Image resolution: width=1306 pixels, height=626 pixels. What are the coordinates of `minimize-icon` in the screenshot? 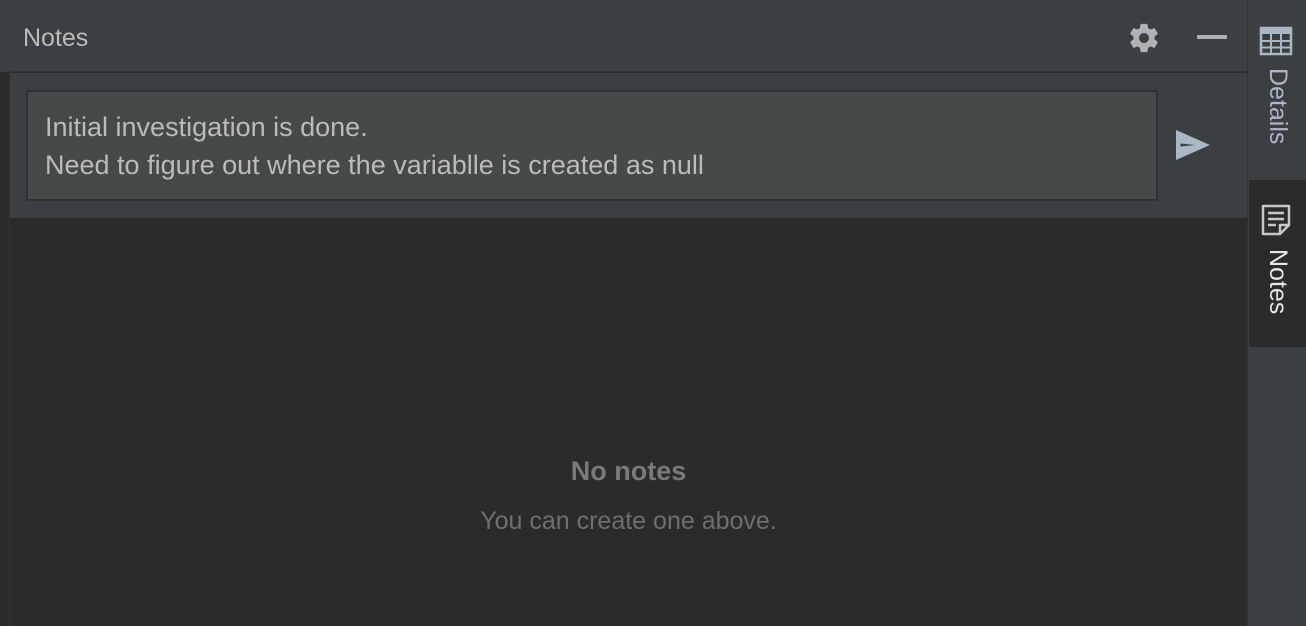 It's located at (1212, 37).